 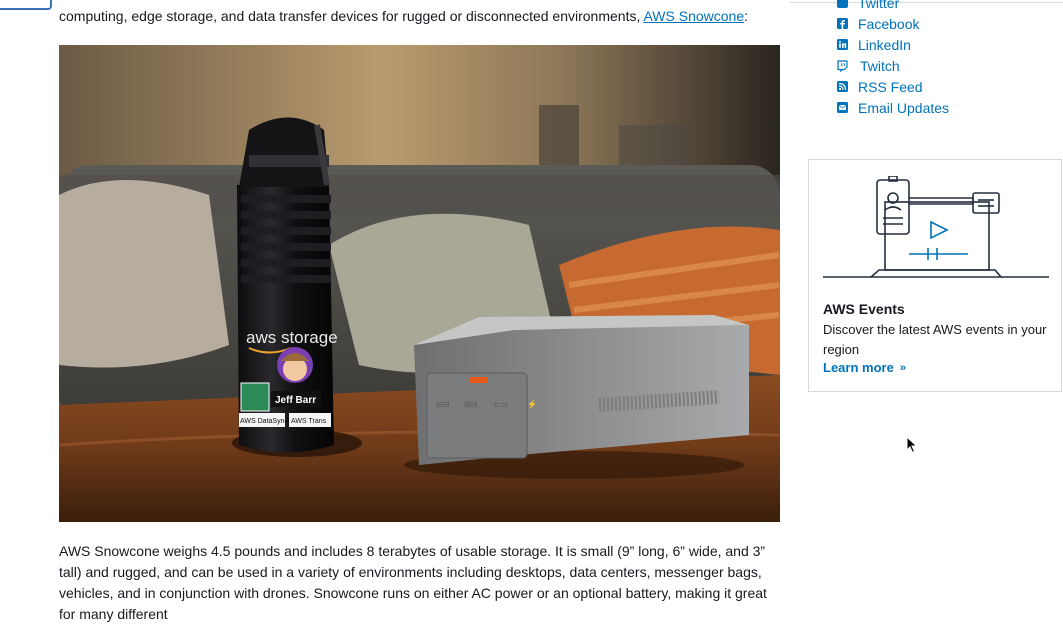 I want to click on twitch-icon, so click(x=842, y=65).